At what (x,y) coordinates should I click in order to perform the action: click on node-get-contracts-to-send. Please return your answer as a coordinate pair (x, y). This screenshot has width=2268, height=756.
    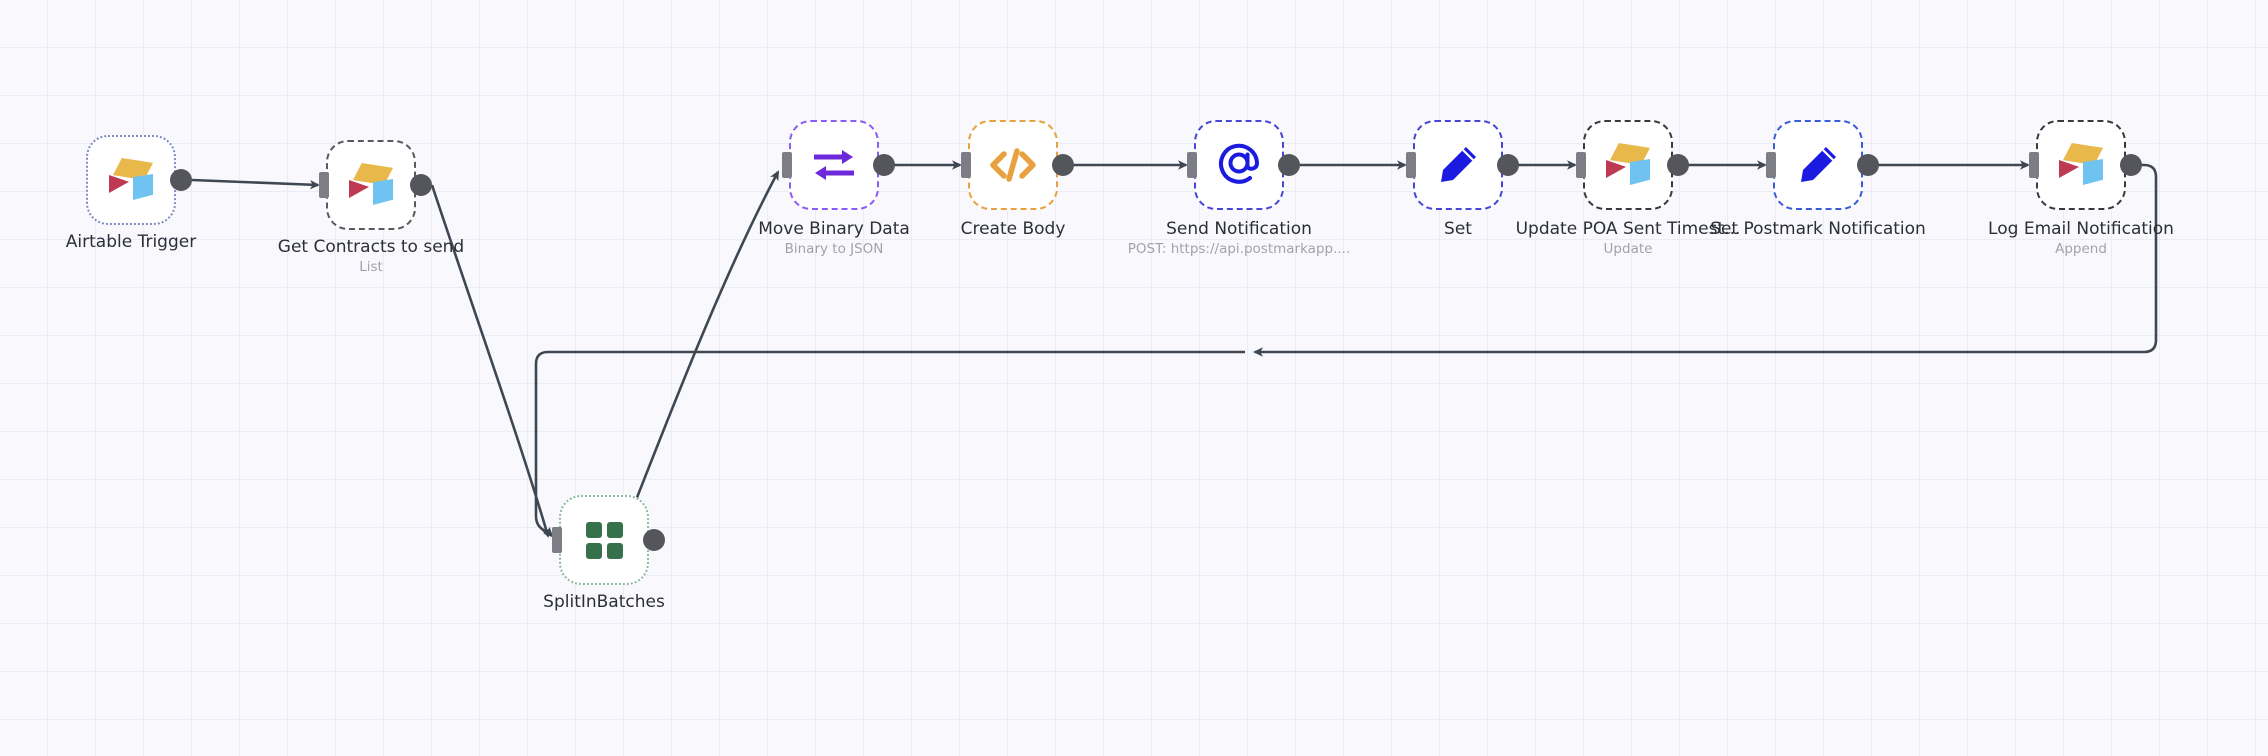
    Looking at the image, I should click on (371, 185).